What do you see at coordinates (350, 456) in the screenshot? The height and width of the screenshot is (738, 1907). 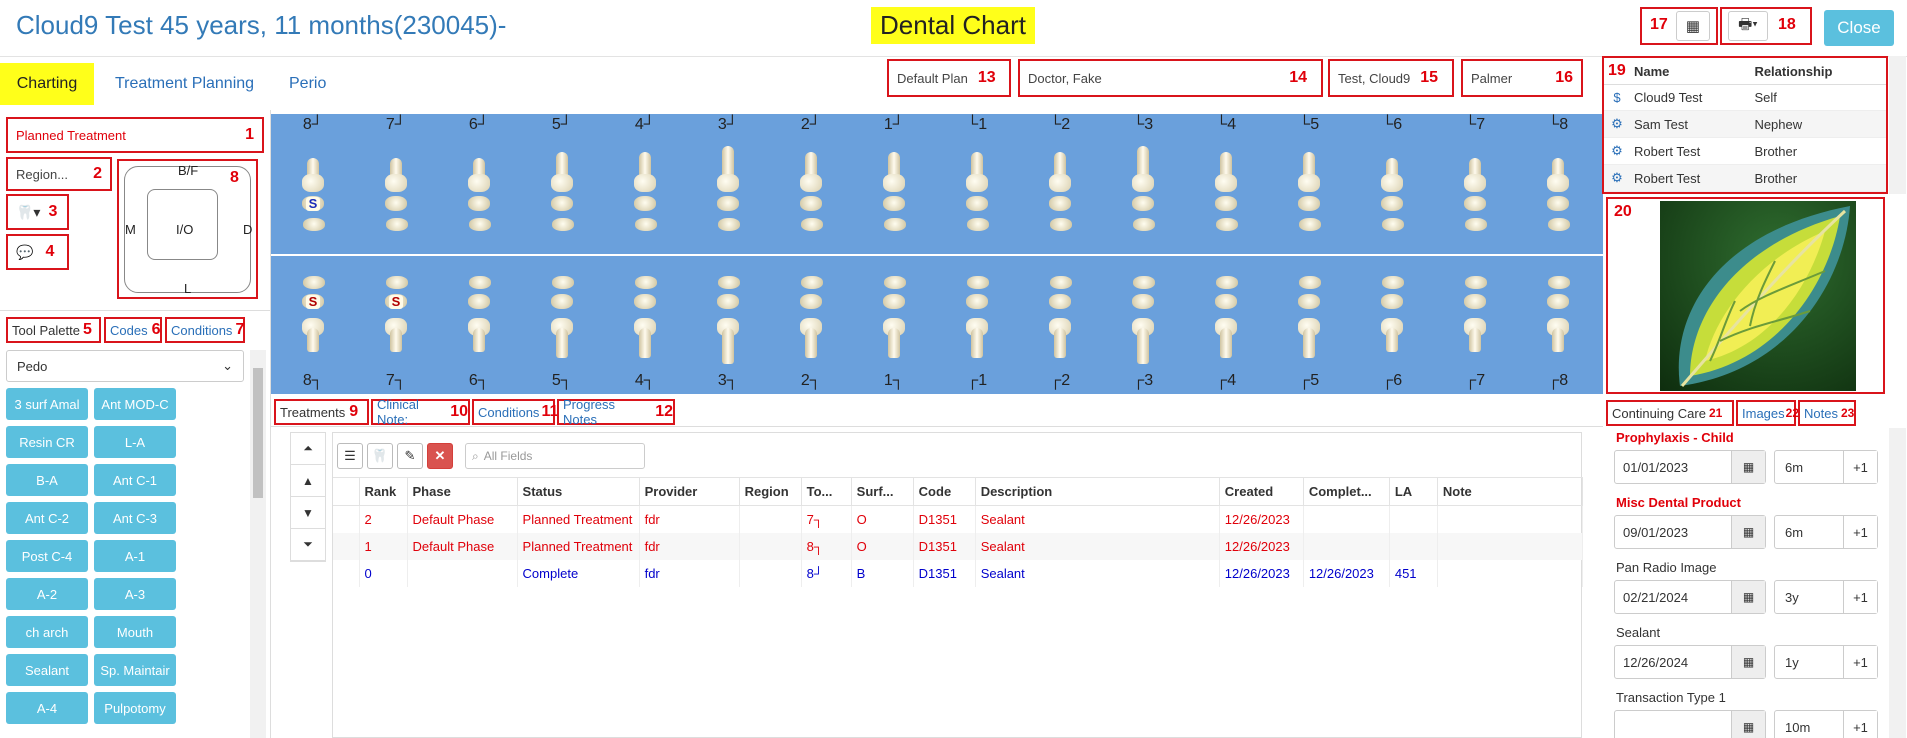 I see `menu-button: ☰` at bounding box center [350, 456].